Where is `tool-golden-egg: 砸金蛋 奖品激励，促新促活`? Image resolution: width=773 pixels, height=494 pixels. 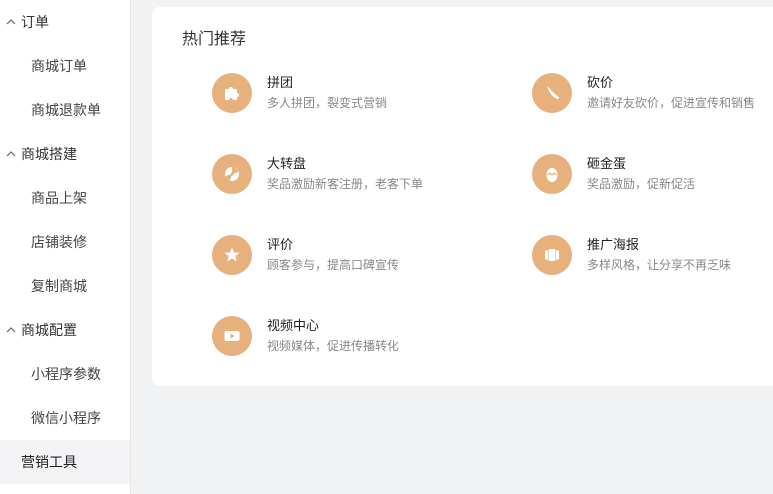 tool-golden-egg: 砸金蛋 奖品激励，促新促活 is located at coordinates (613, 174).